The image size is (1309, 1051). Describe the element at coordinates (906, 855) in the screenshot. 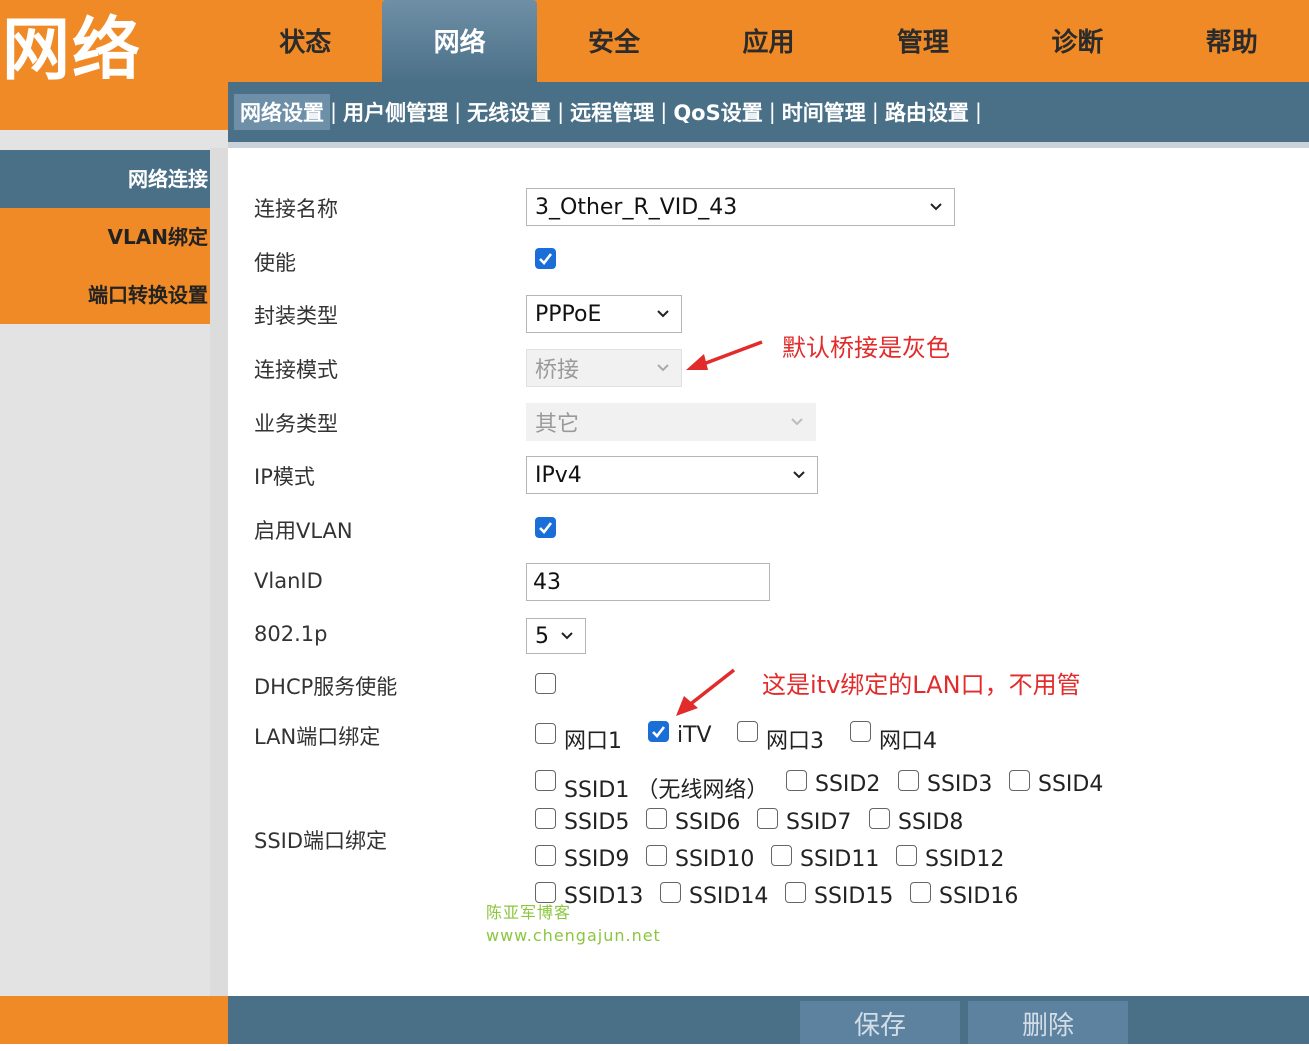

I see `ssid12-checkbox` at that location.